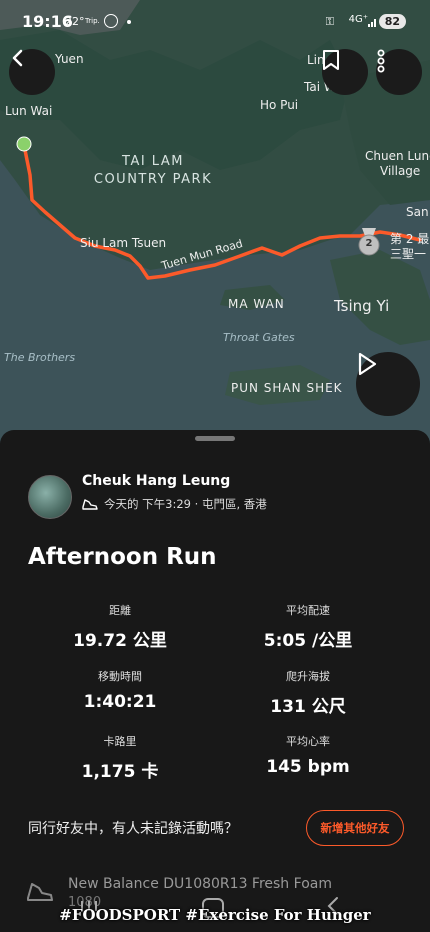 The height and width of the screenshot is (932, 430). Describe the element at coordinates (308, 767) in the screenshot. I see `stat-heart-rate-value: 145 bpm` at that location.